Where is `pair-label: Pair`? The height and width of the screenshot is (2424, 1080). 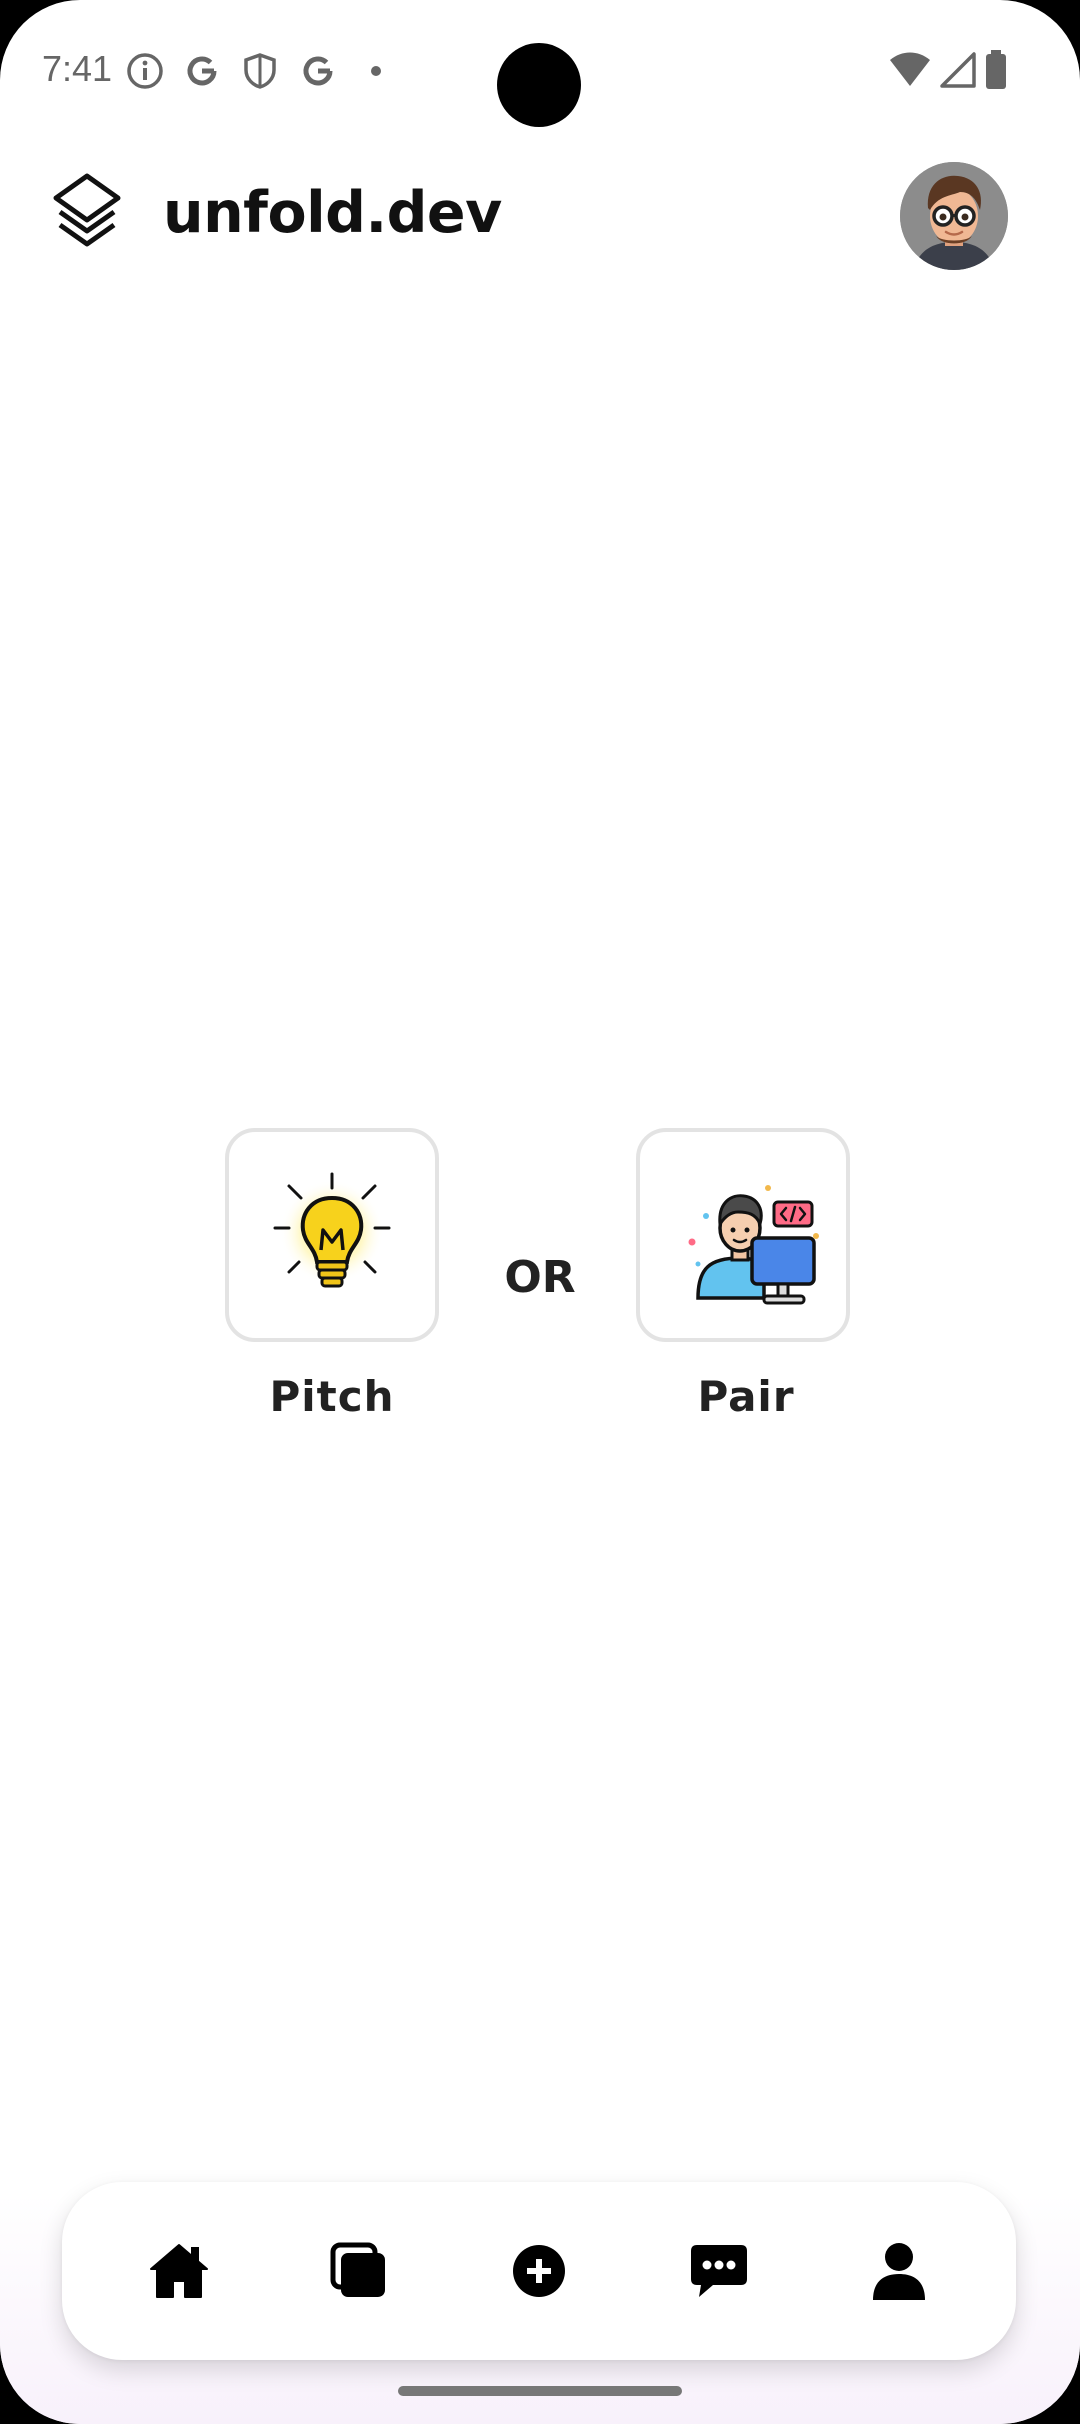
pair-label: Pair is located at coordinates (746, 1396).